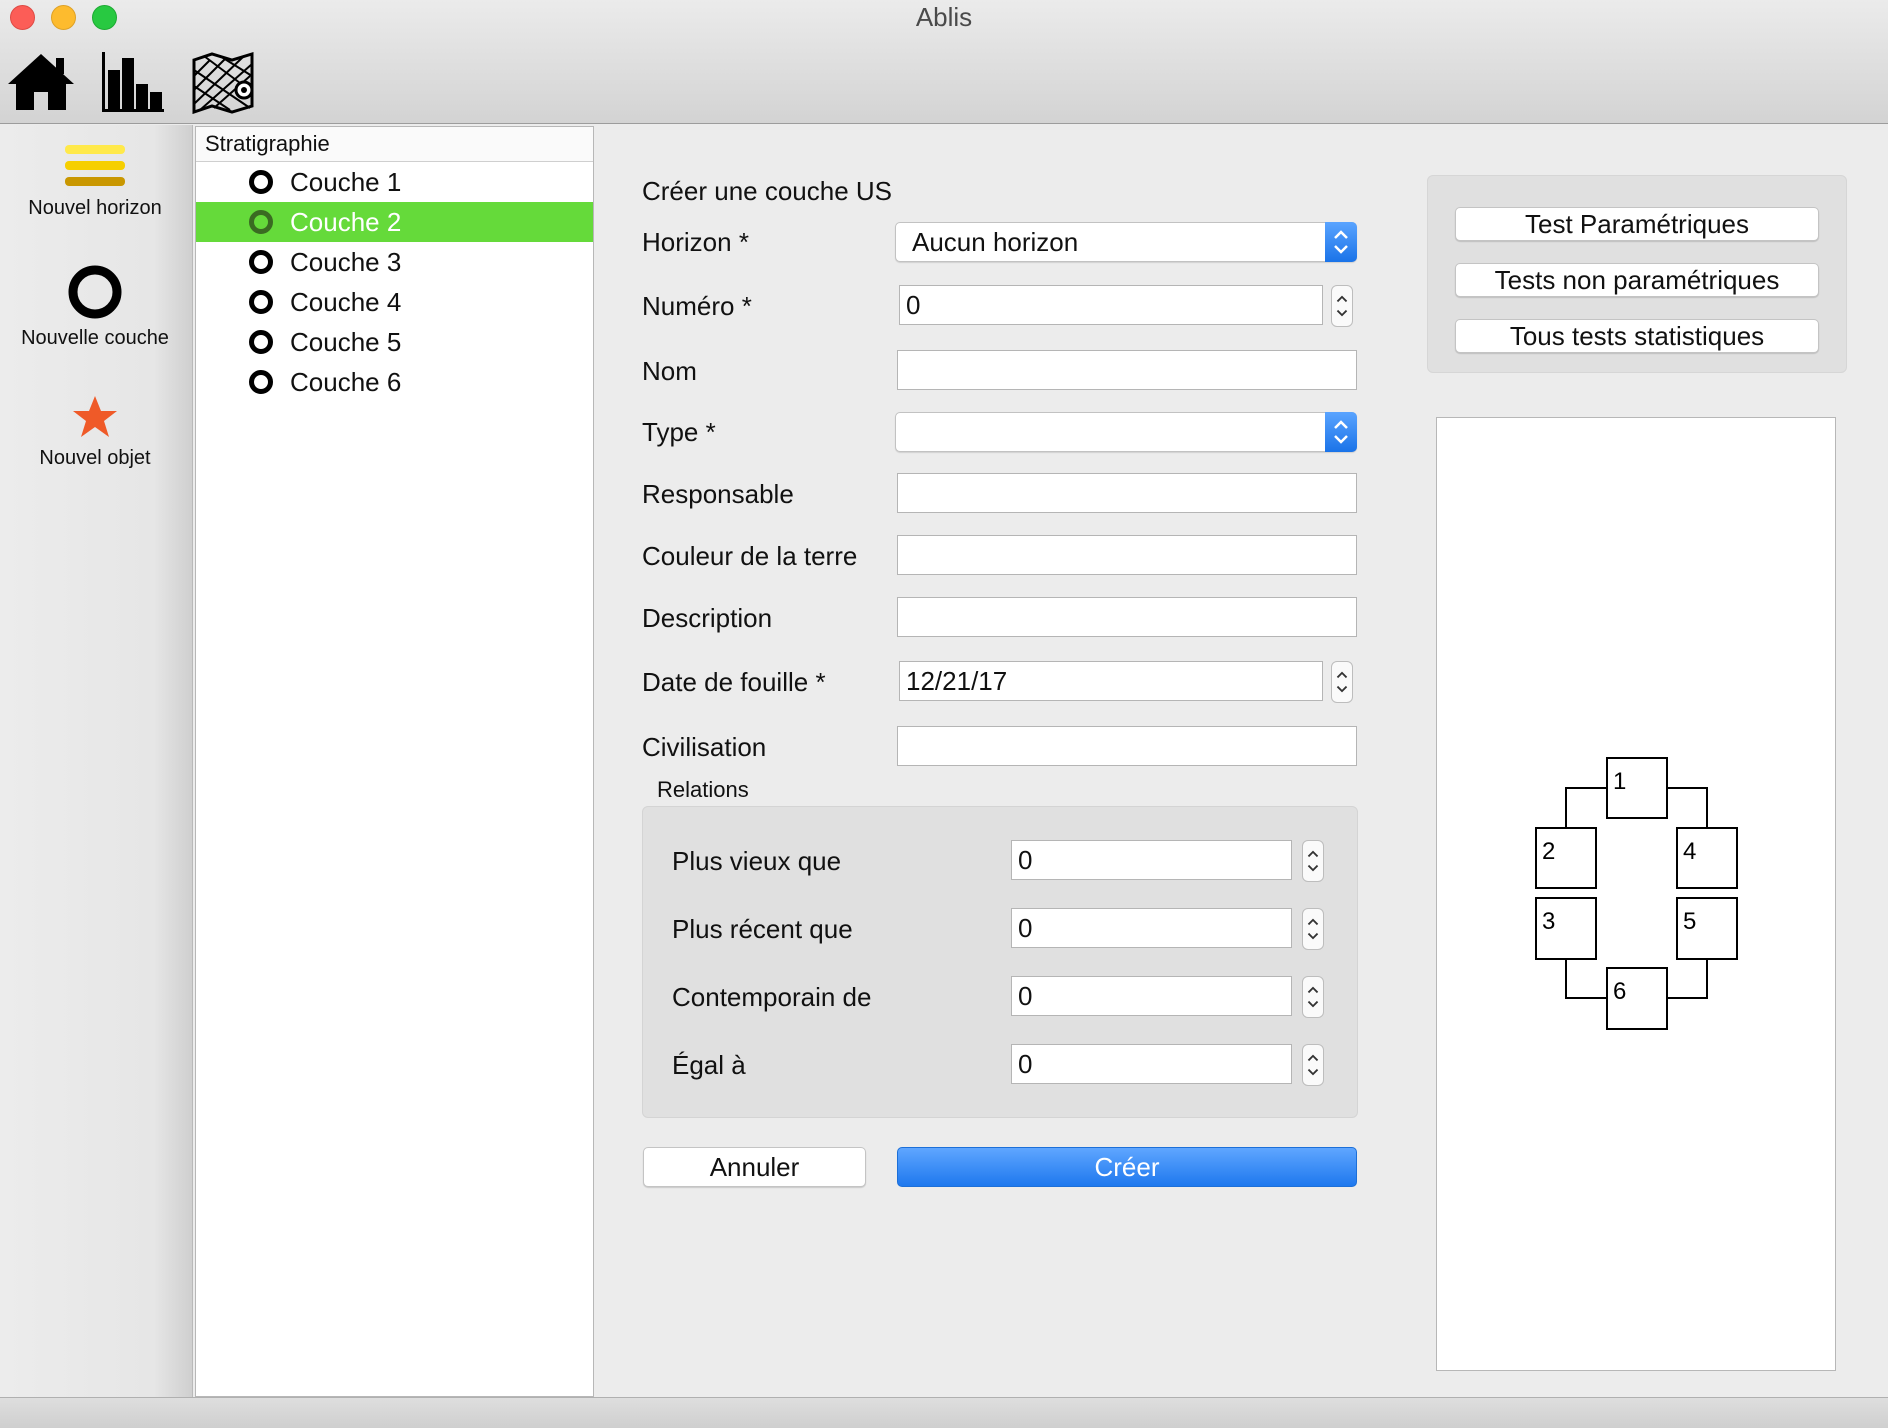 The height and width of the screenshot is (1428, 1888). Describe the element at coordinates (1127, 617) in the screenshot. I see `description-field` at that location.